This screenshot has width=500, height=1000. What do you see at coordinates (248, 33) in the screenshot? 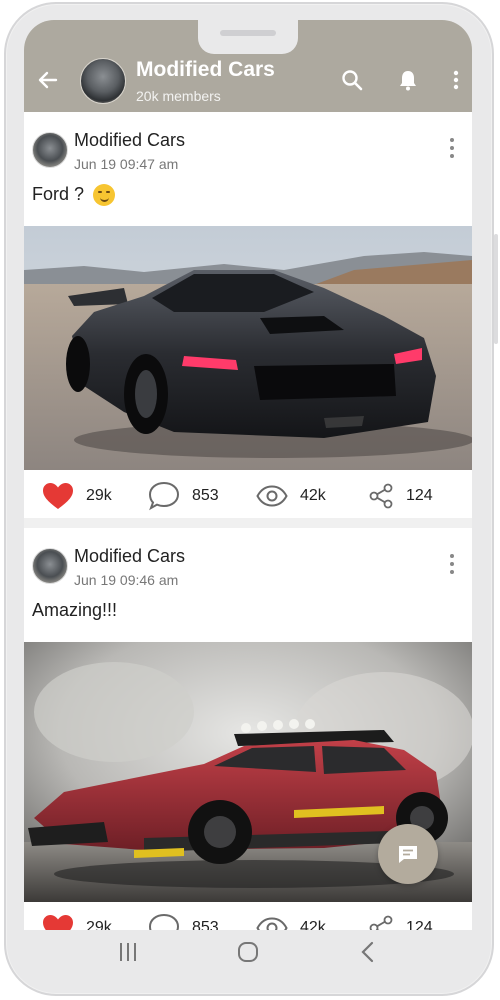
I see `speaker-grille` at bounding box center [248, 33].